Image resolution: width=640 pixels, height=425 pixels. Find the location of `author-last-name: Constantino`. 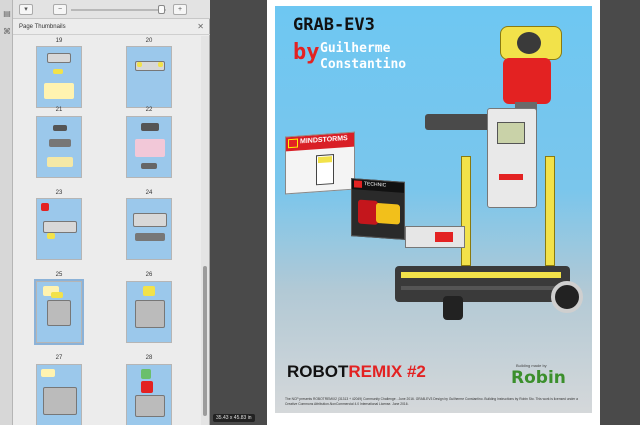

author-last-name: Constantino is located at coordinates (363, 64).